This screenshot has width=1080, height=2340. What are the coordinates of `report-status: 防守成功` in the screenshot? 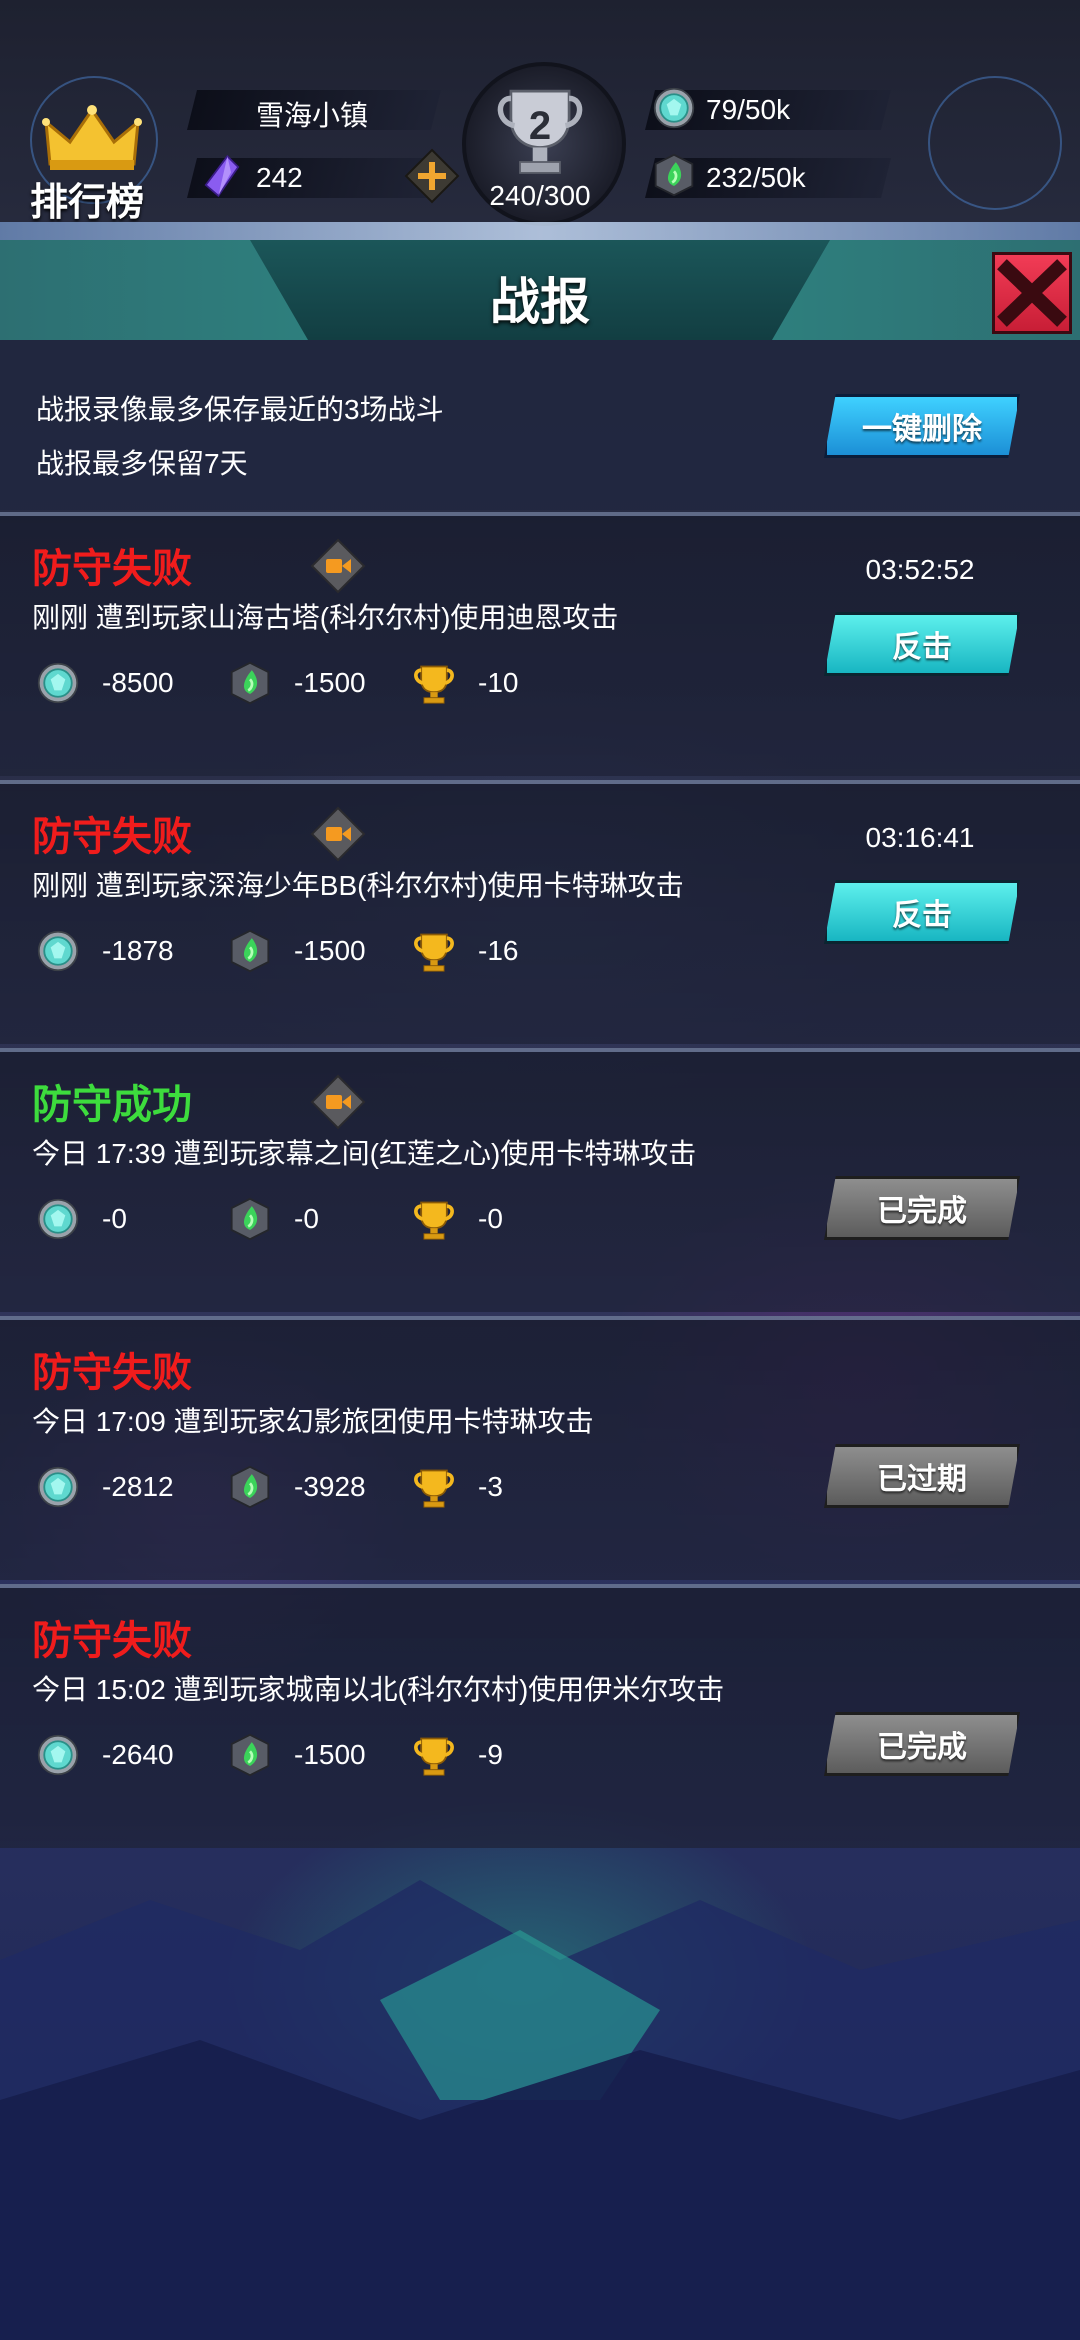 It's located at (112, 1105).